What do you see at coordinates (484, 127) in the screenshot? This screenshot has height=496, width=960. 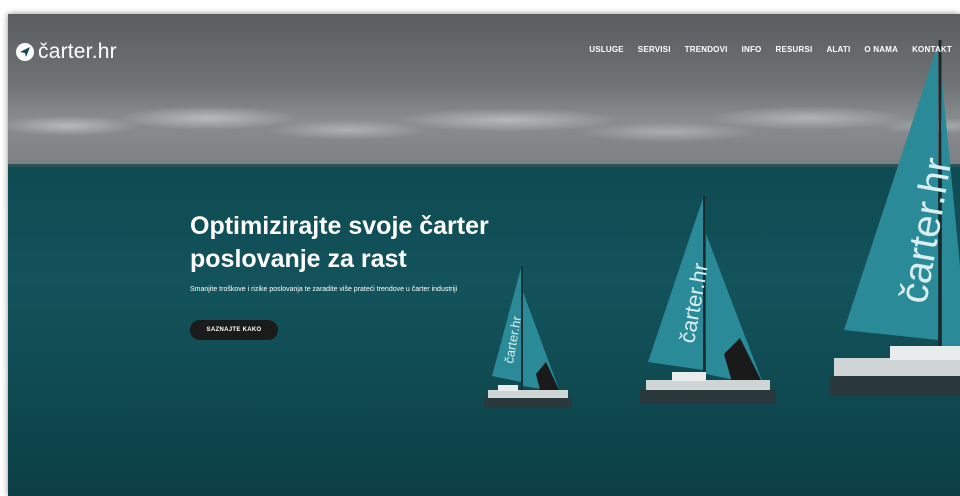 I see `clouds` at bounding box center [484, 127].